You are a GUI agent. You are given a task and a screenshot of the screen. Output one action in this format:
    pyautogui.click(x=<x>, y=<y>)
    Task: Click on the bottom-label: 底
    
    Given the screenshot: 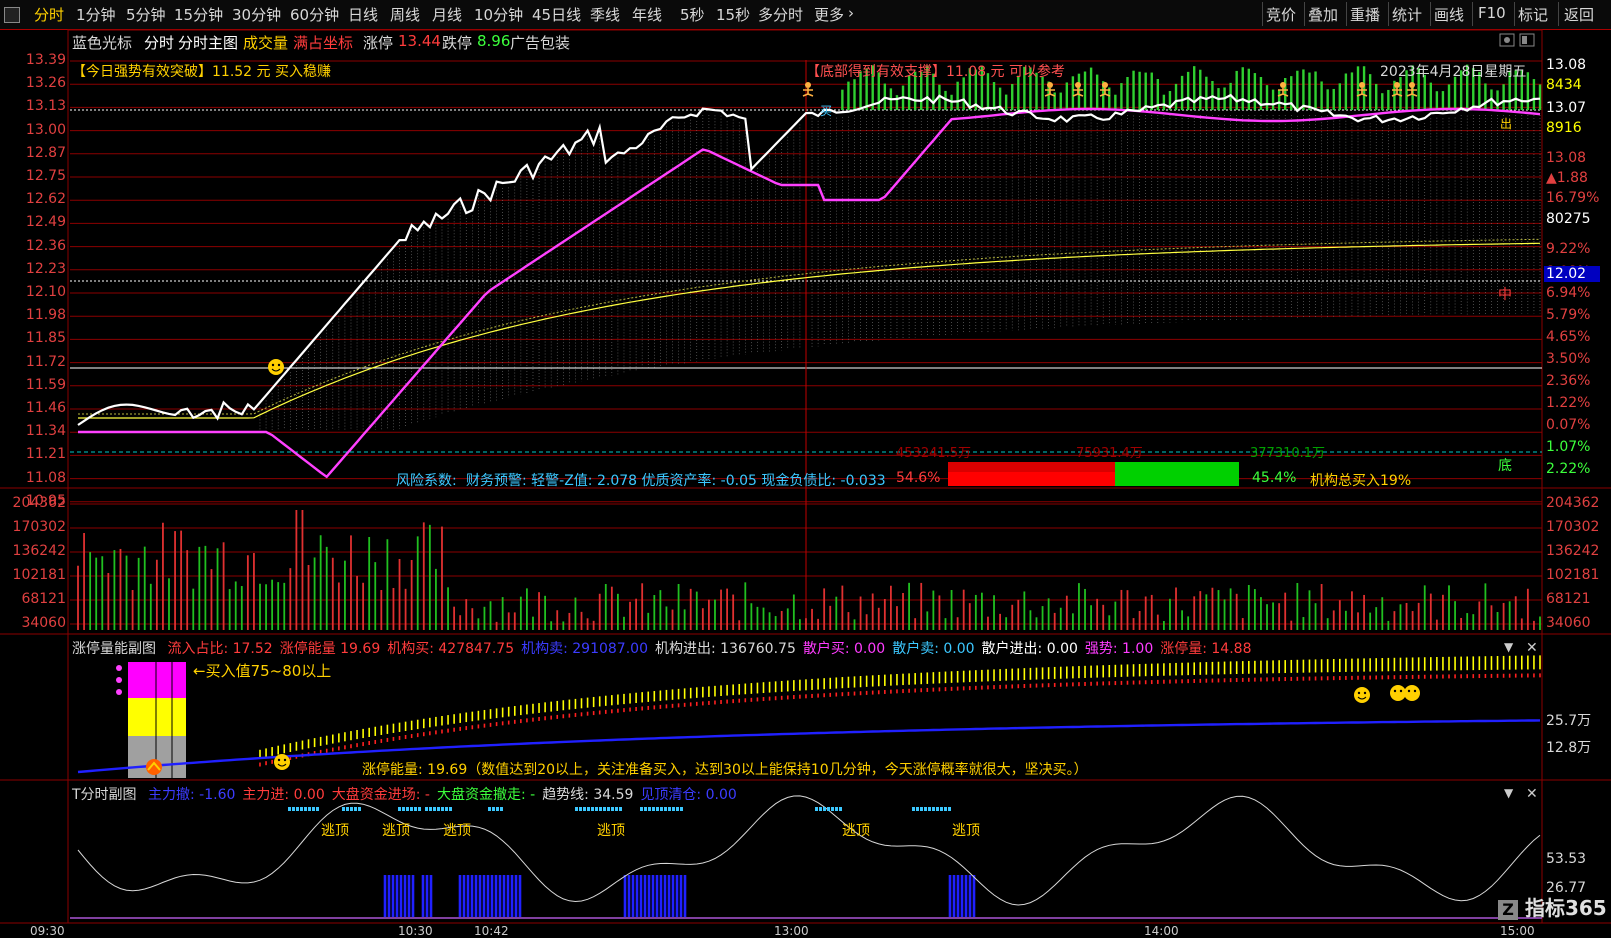 What is the action you would take?
    pyautogui.click(x=1505, y=466)
    